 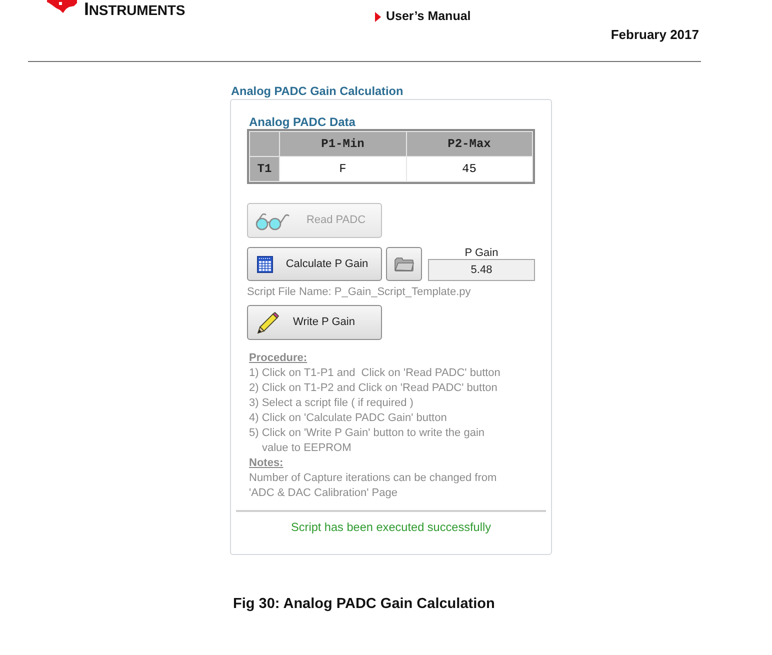 I want to click on p-gain-field: 5.48, so click(x=481, y=270).